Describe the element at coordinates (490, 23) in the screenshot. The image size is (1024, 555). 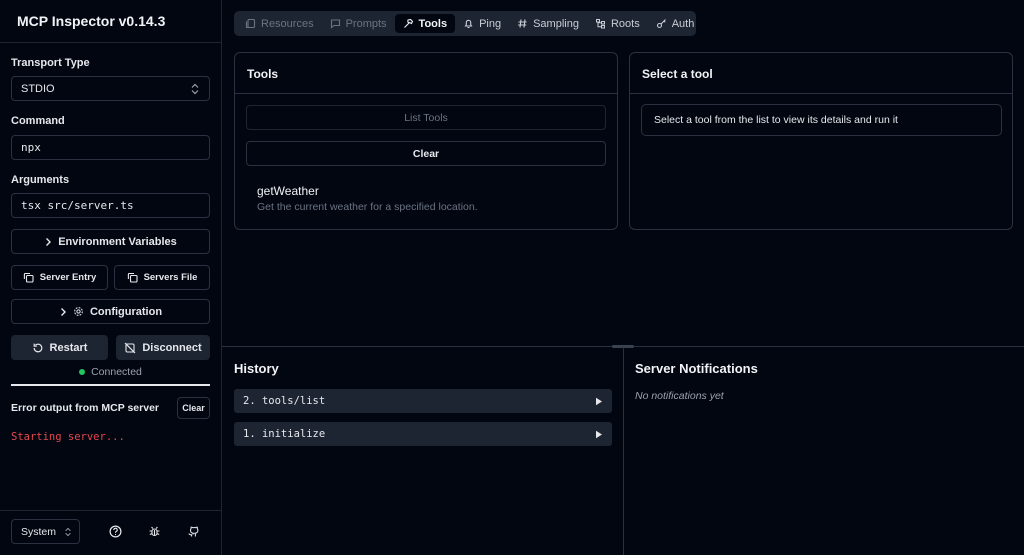
I see `tab-label: Ping` at that location.